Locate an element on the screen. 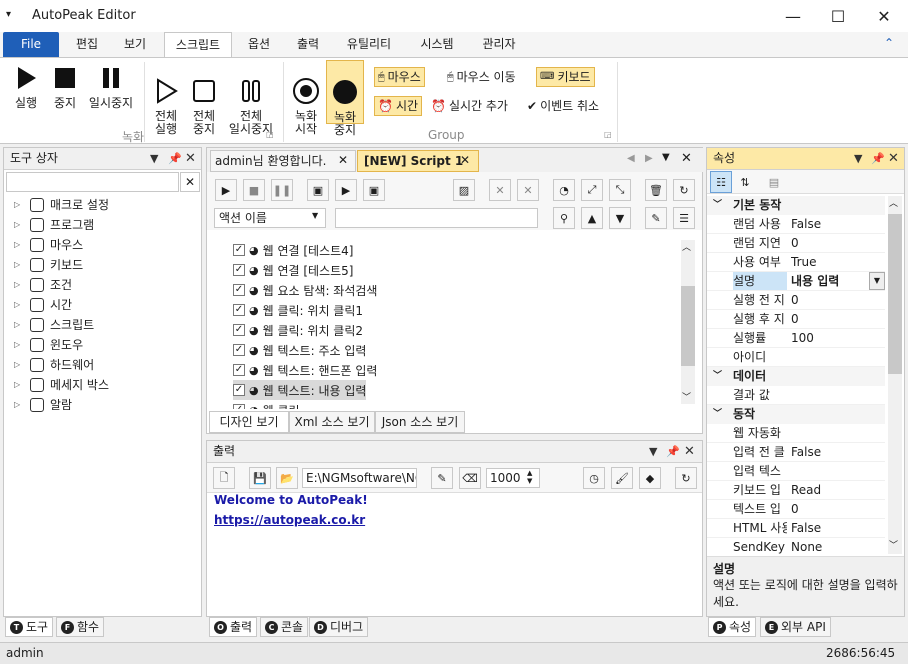 Image resolution: width=908 pixels, height=664 pixels. stop-all-button: 전체 중지 is located at coordinates (204, 106).